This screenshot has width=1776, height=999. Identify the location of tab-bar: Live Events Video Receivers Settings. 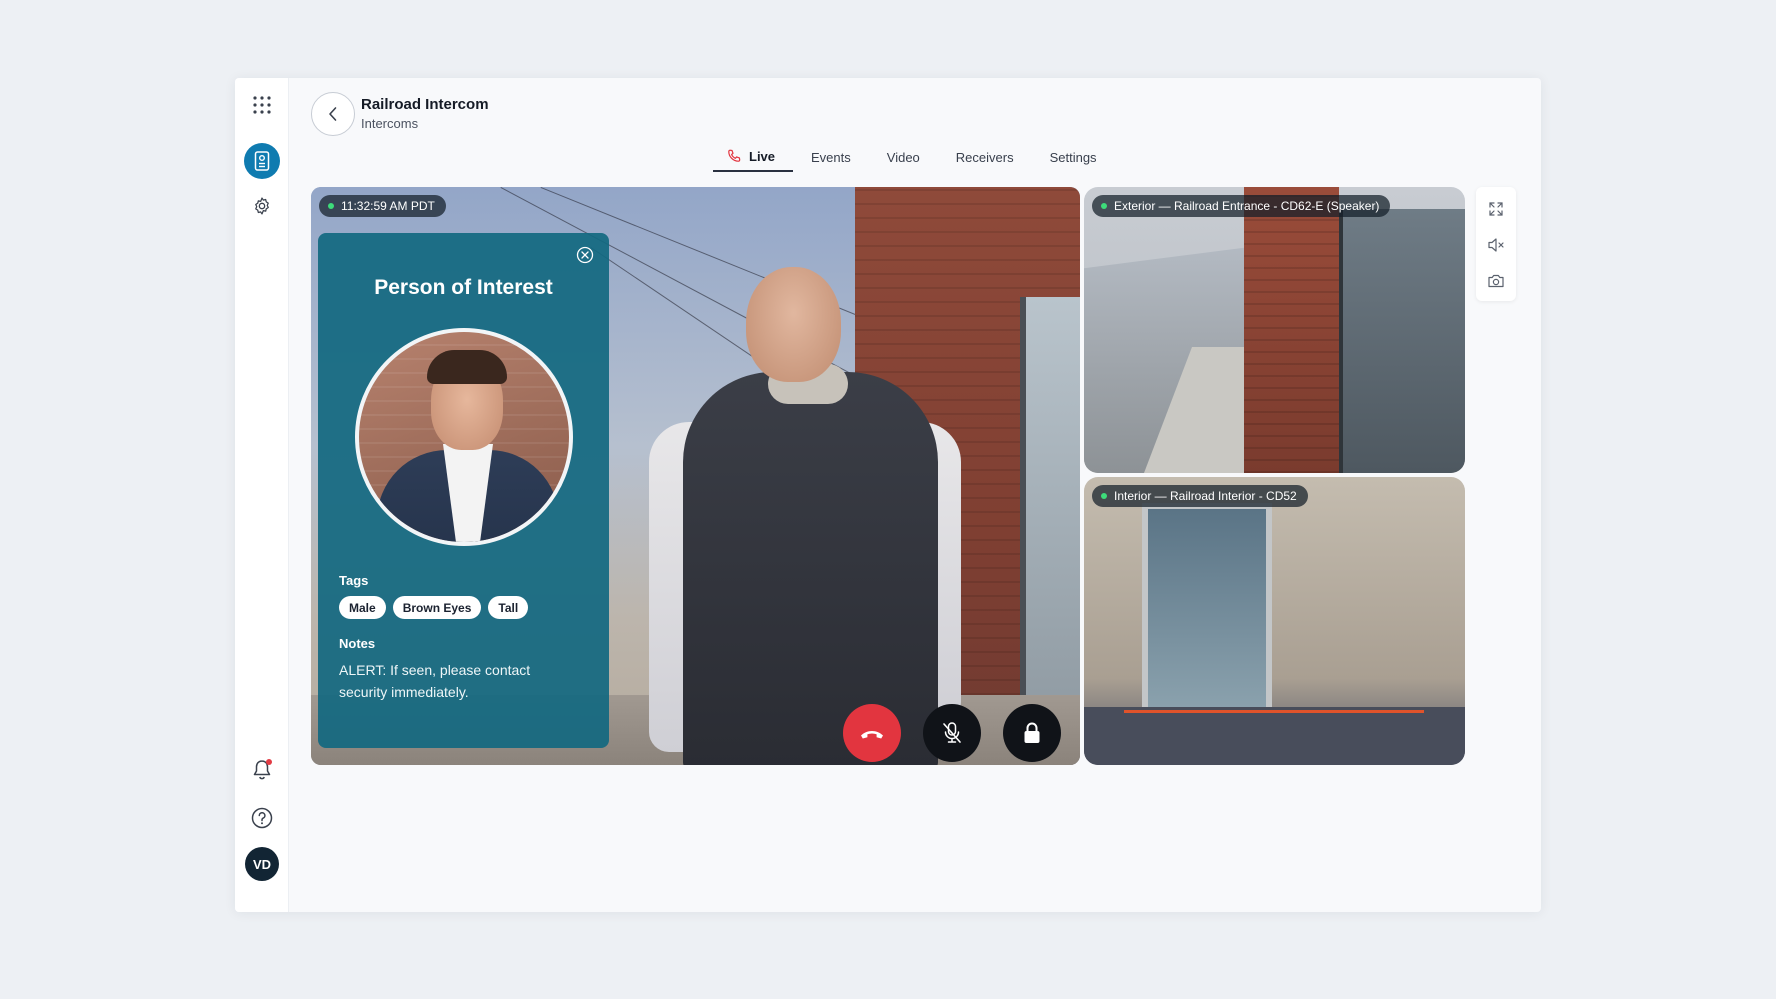
(914, 157).